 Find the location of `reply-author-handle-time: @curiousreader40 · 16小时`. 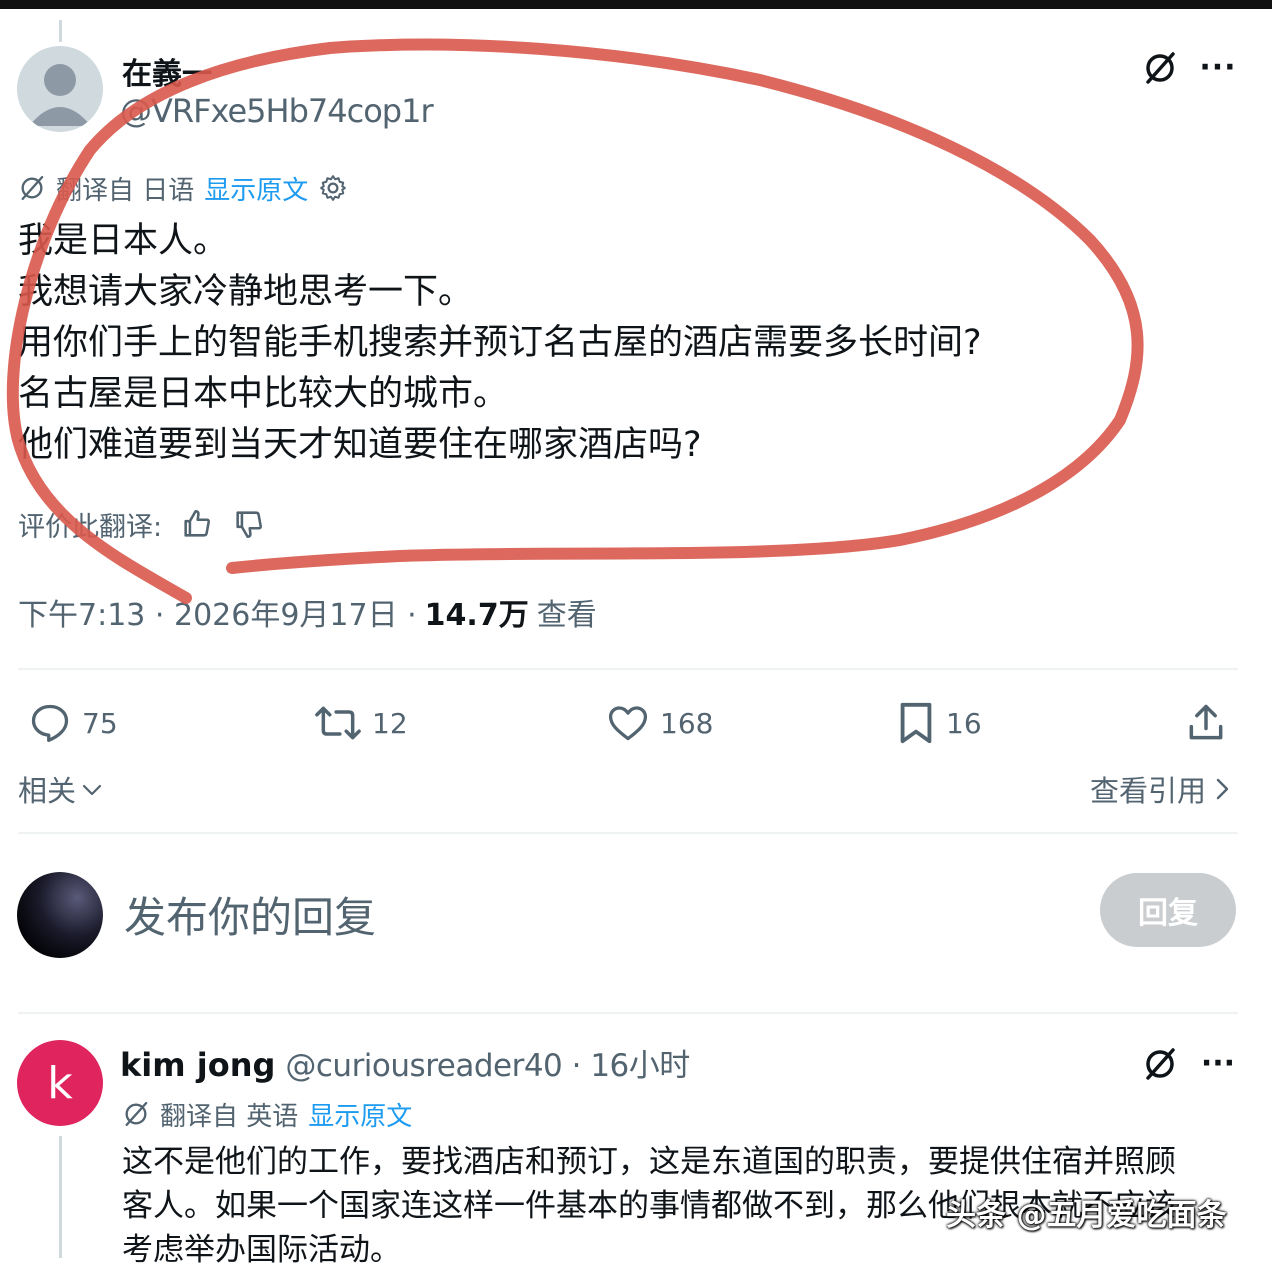

reply-author-handle-time: @curiousreader40 · 16小时 is located at coordinates (487, 1062).